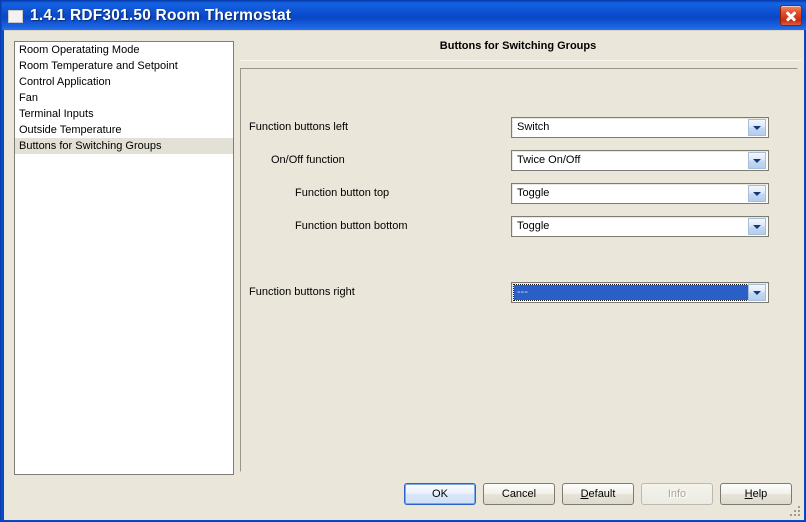 Image resolution: width=806 pixels, height=522 pixels. I want to click on sidebar-item: Room Temperature and Setpoint, so click(124, 66).